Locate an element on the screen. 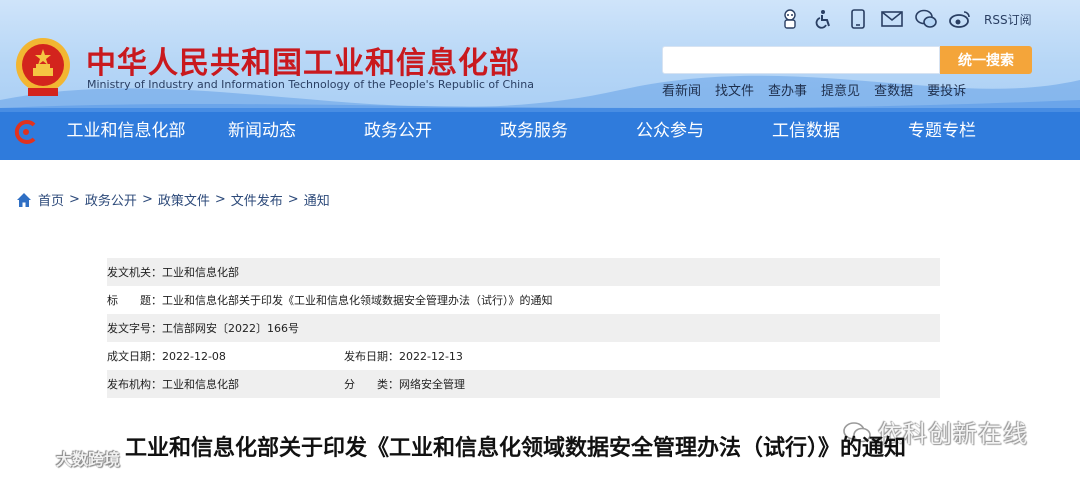 The height and width of the screenshot is (479, 1080). nav-item-ministry: 工业和信息化部 is located at coordinates (126, 131).